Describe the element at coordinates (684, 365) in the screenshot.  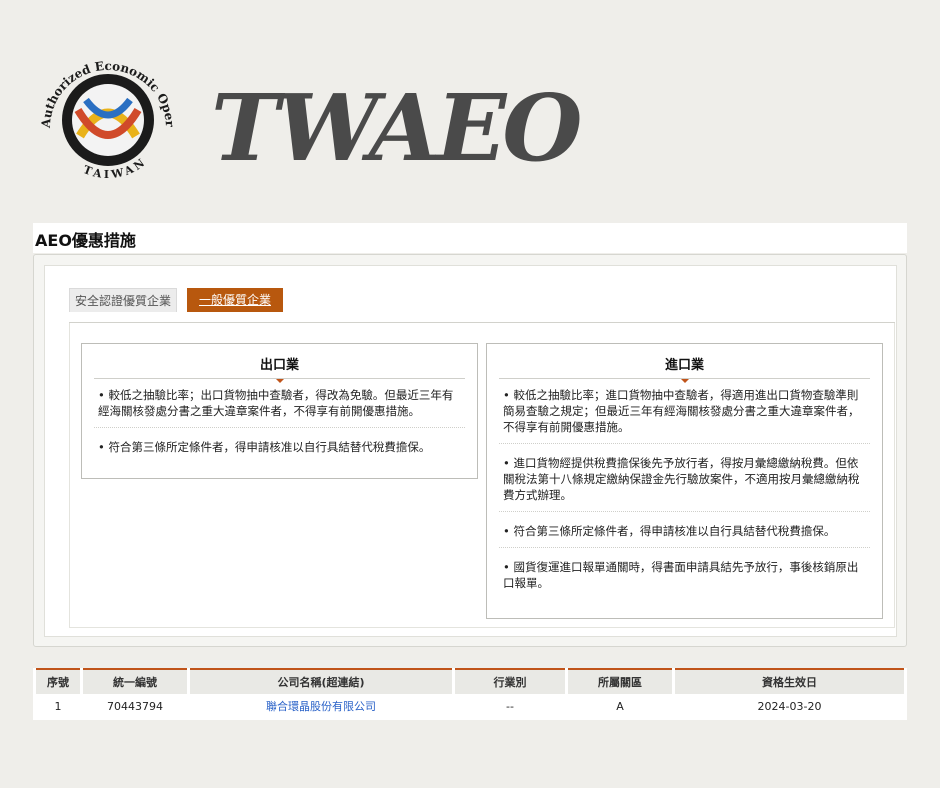
I see `import-card-title: 進口業` at that location.